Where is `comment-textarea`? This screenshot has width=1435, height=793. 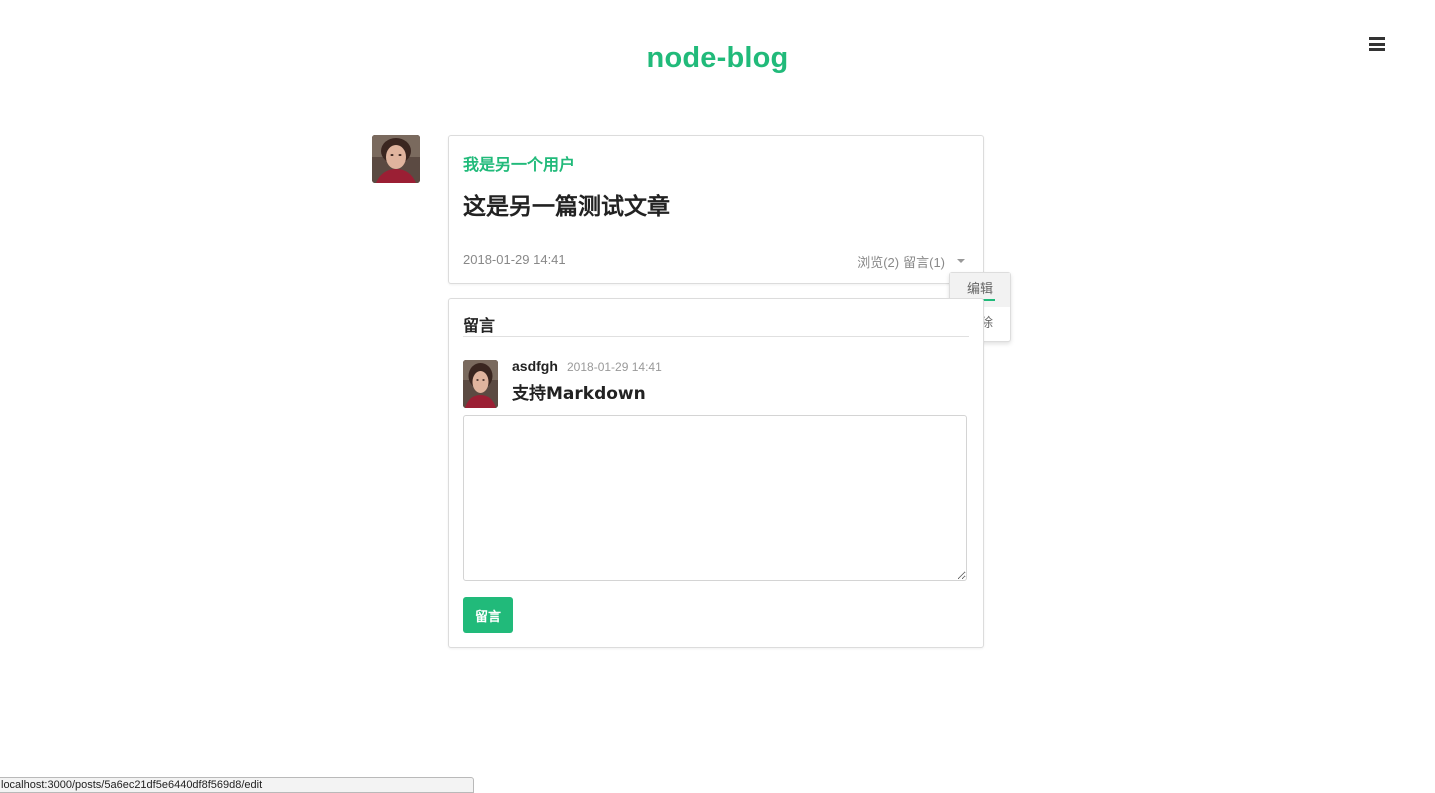 comment-textarea is located at coordinates (715, 498).